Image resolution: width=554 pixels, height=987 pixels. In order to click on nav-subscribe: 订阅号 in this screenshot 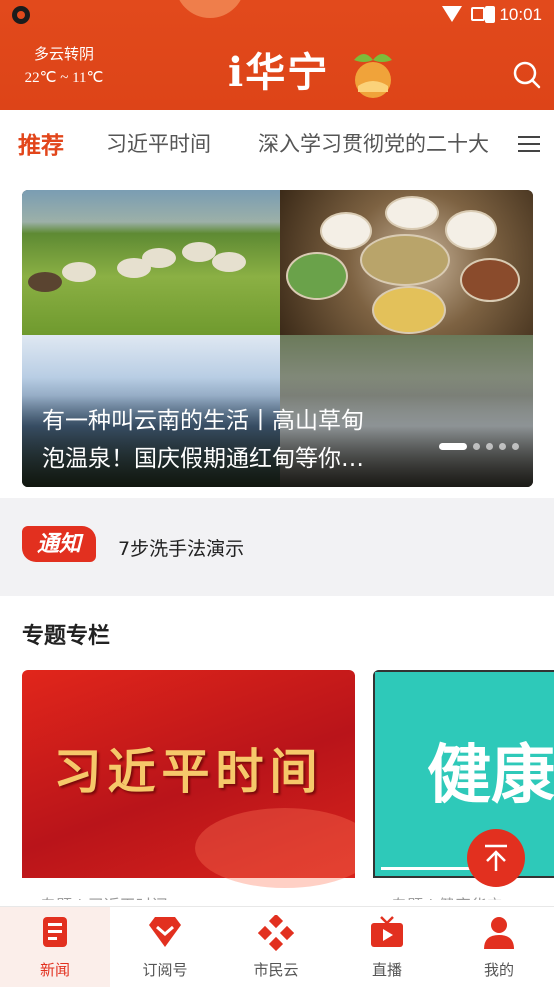, I will do `click(165, 947)`.